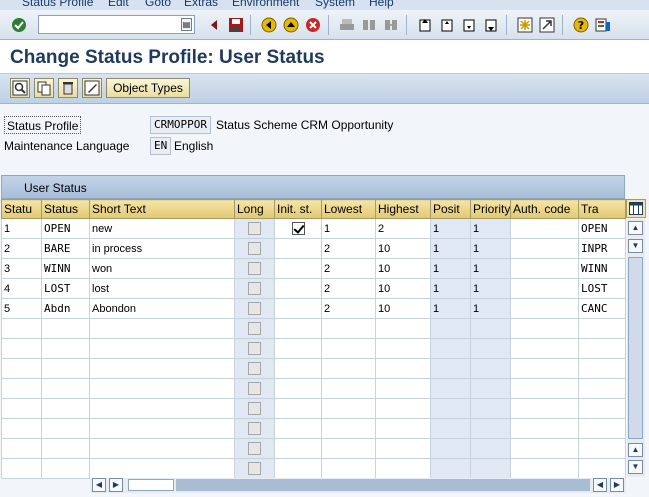 The image size is (649, 497). What do you see at coordinates (348, 209) in the screenshot?
I see `col-lowest-header: Lowest` at bounding box center [348, 209].